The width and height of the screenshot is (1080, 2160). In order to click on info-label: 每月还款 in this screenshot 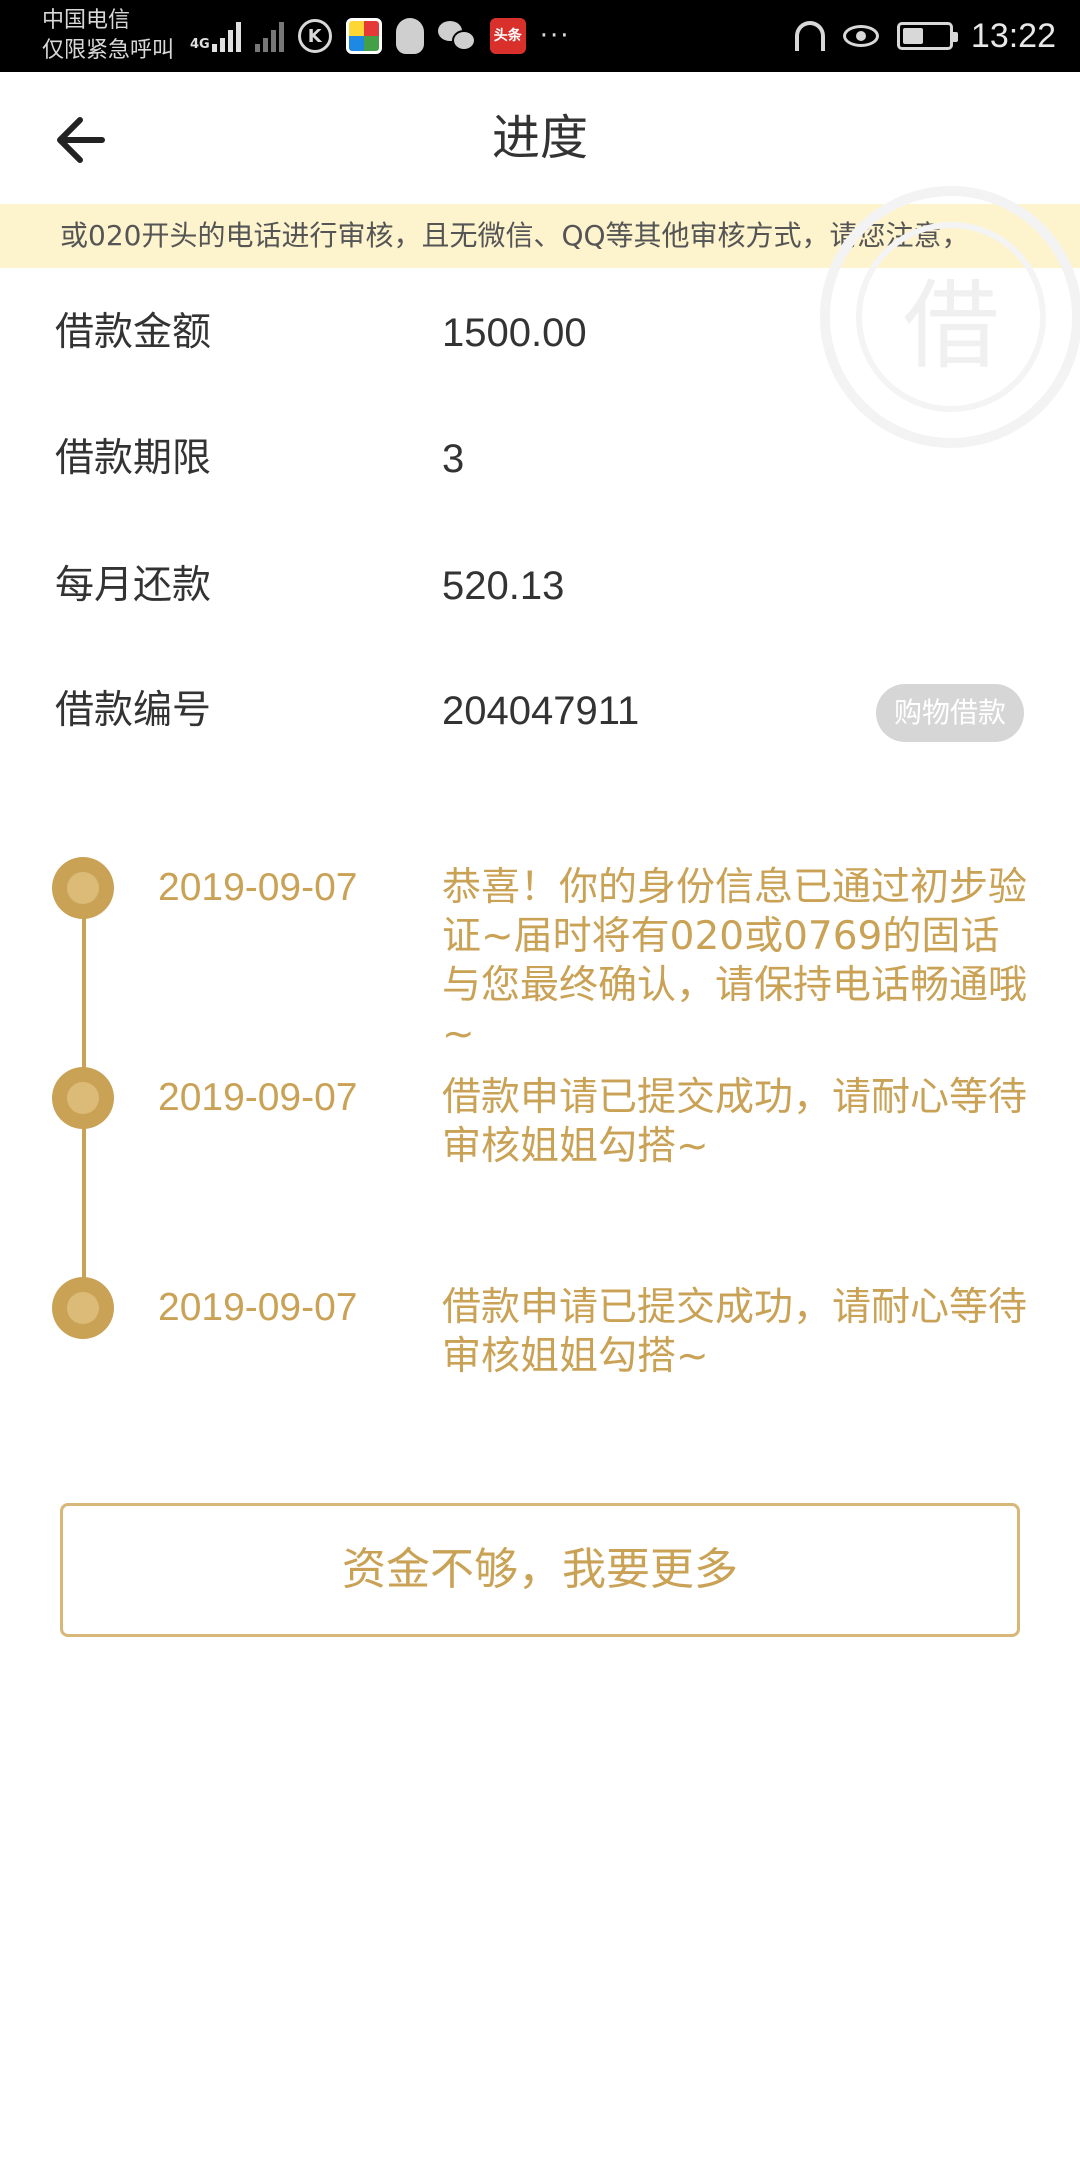, I will do `click(133, 585)`.